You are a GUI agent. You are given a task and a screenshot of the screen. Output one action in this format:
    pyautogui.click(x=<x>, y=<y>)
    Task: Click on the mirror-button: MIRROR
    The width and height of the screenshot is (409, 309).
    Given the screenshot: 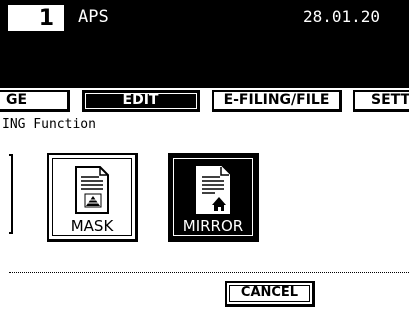 What is the action you would take?
    pyautogui.click(x=213, y=197)
    